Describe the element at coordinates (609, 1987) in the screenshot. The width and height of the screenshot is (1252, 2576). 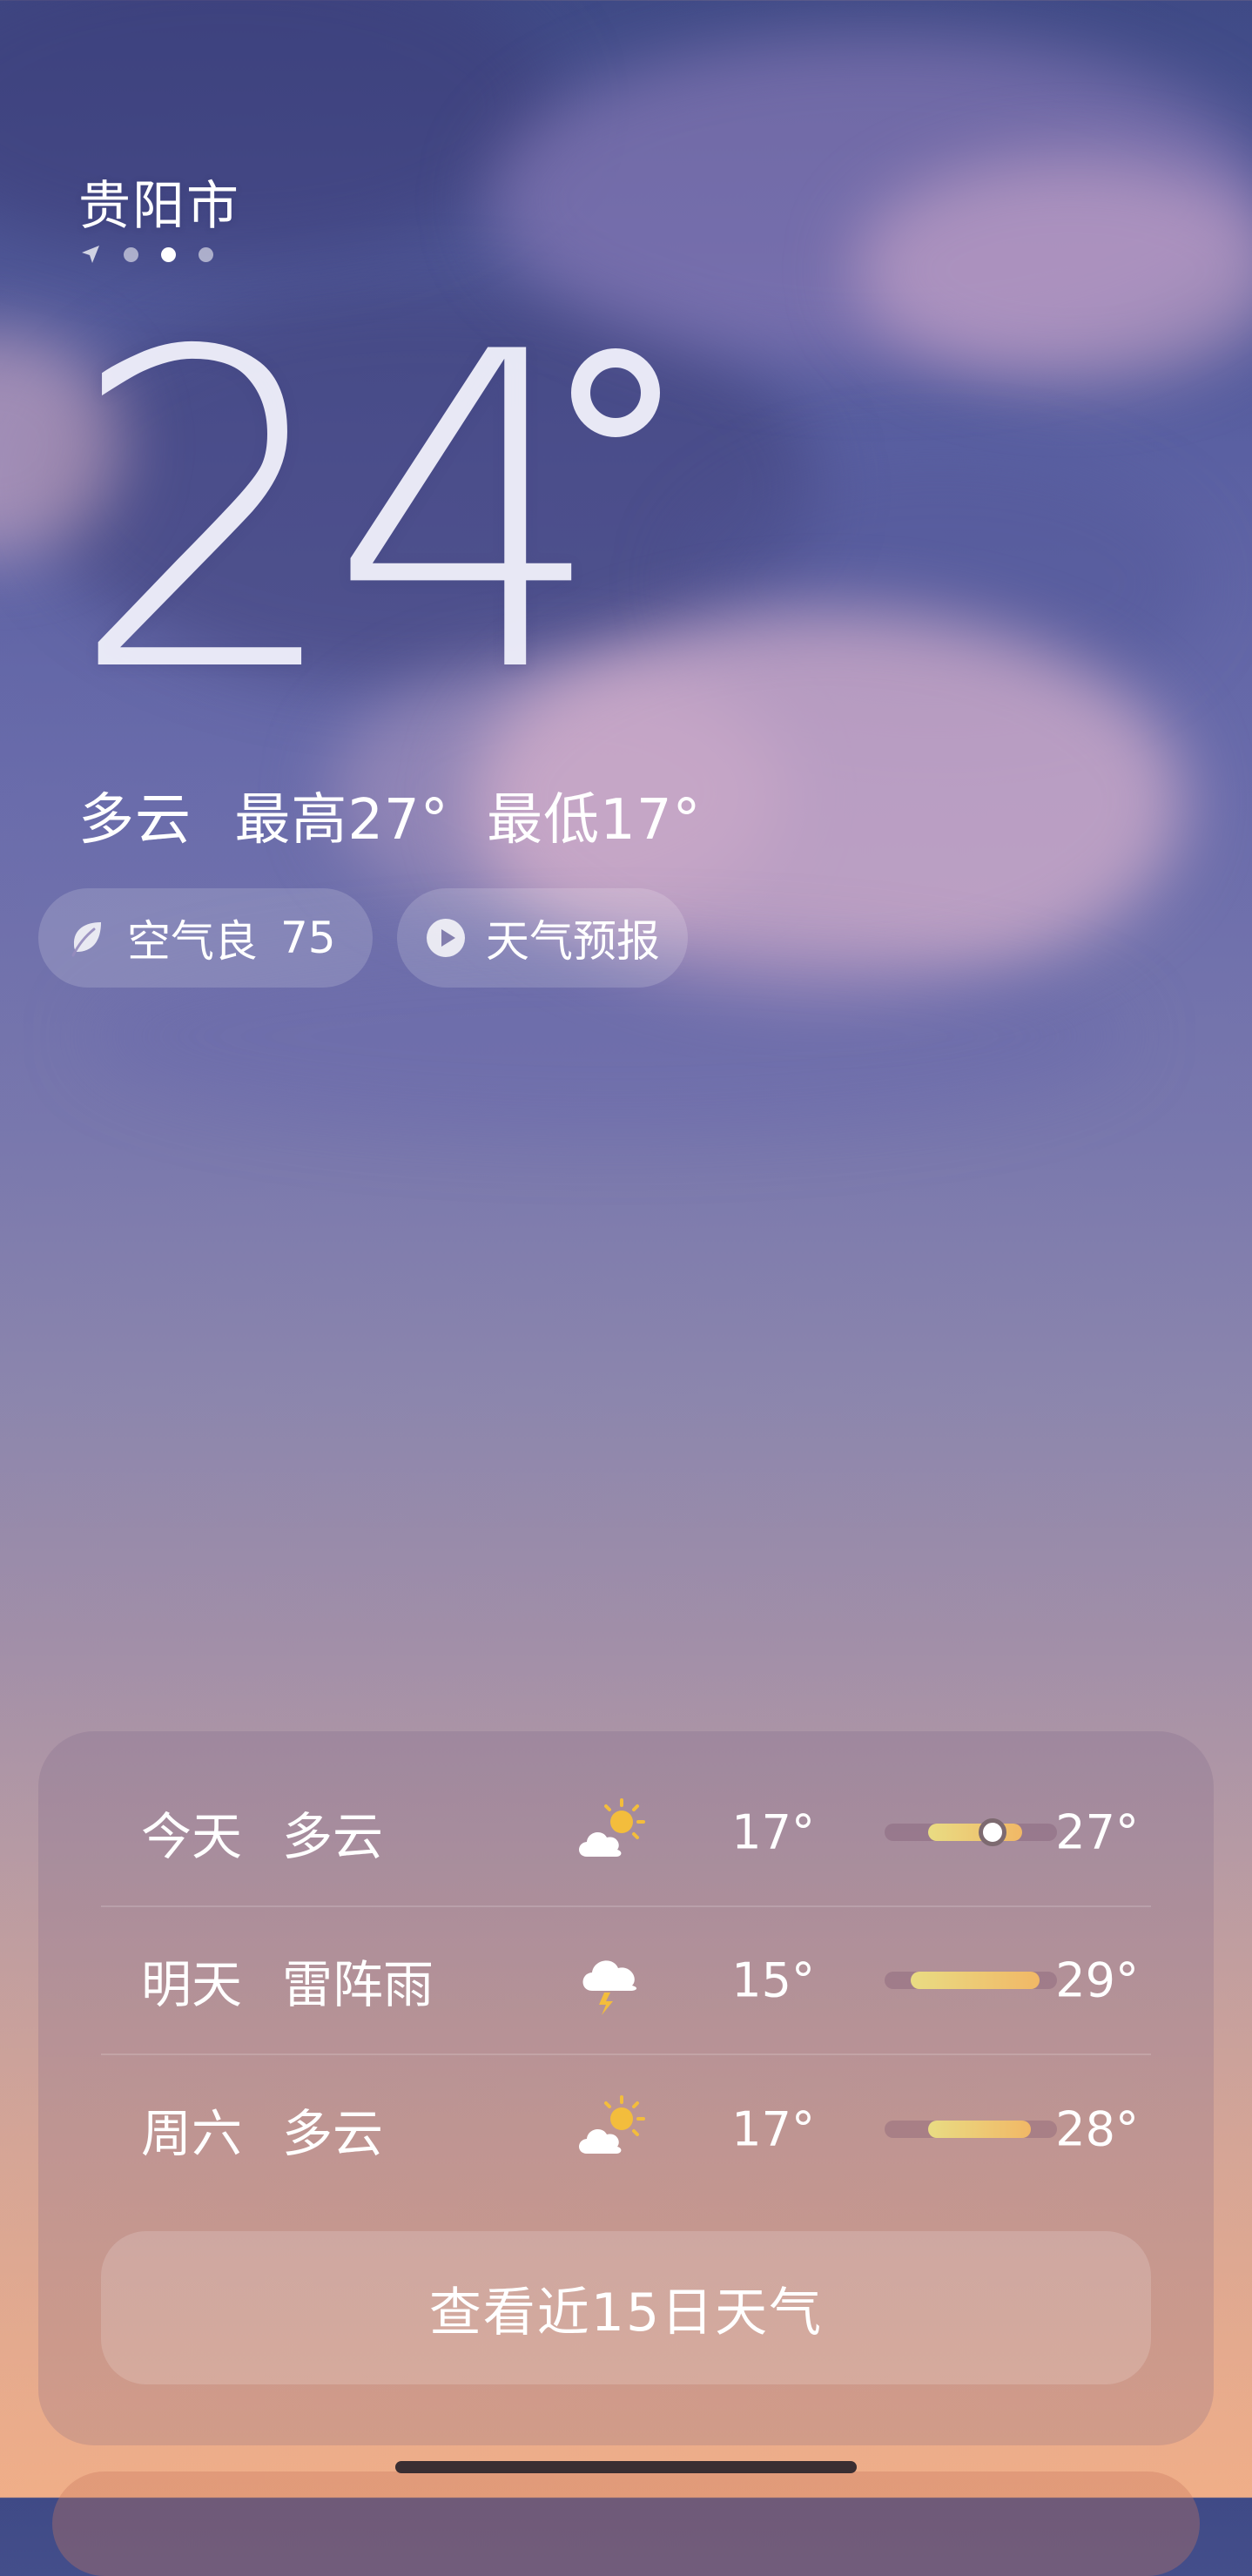
I see `thunderstorm-icon` at that location.